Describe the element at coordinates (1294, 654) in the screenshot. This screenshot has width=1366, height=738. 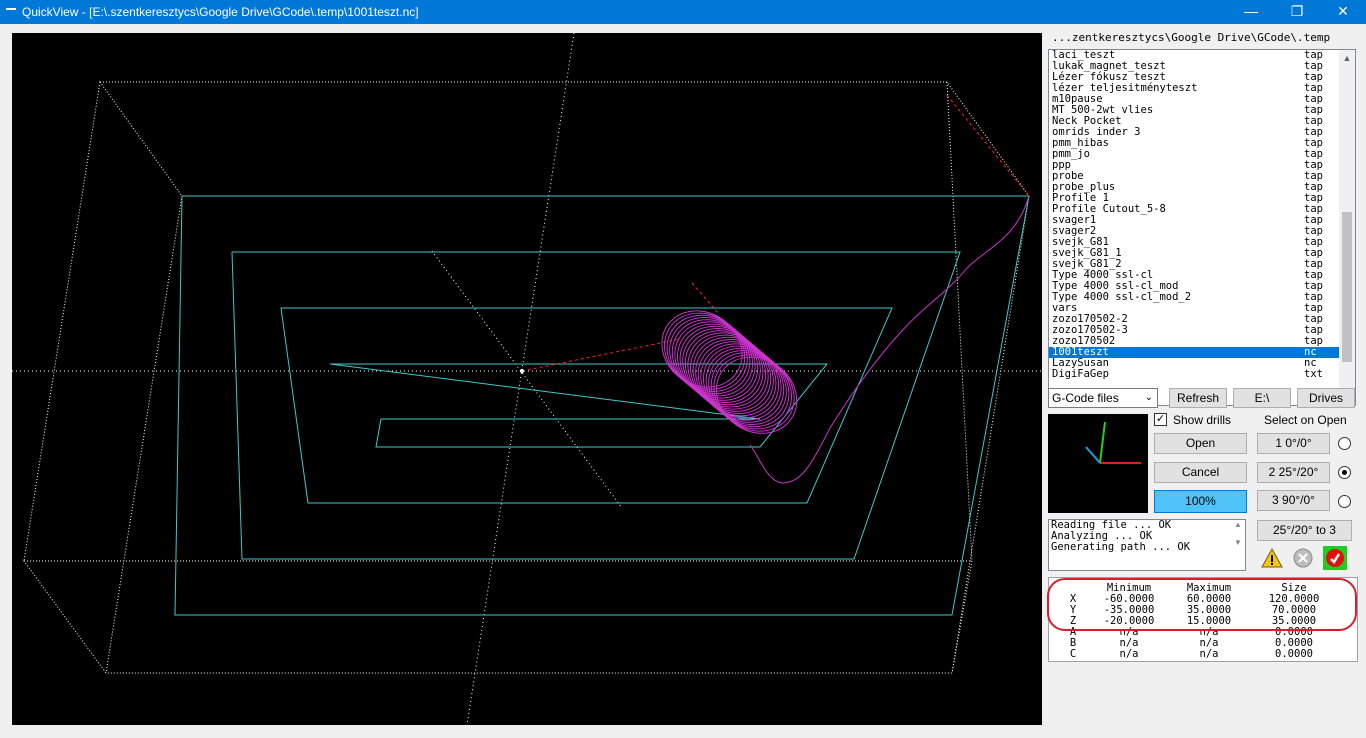
I see `extent-size-cell: 0.0000` at that location.